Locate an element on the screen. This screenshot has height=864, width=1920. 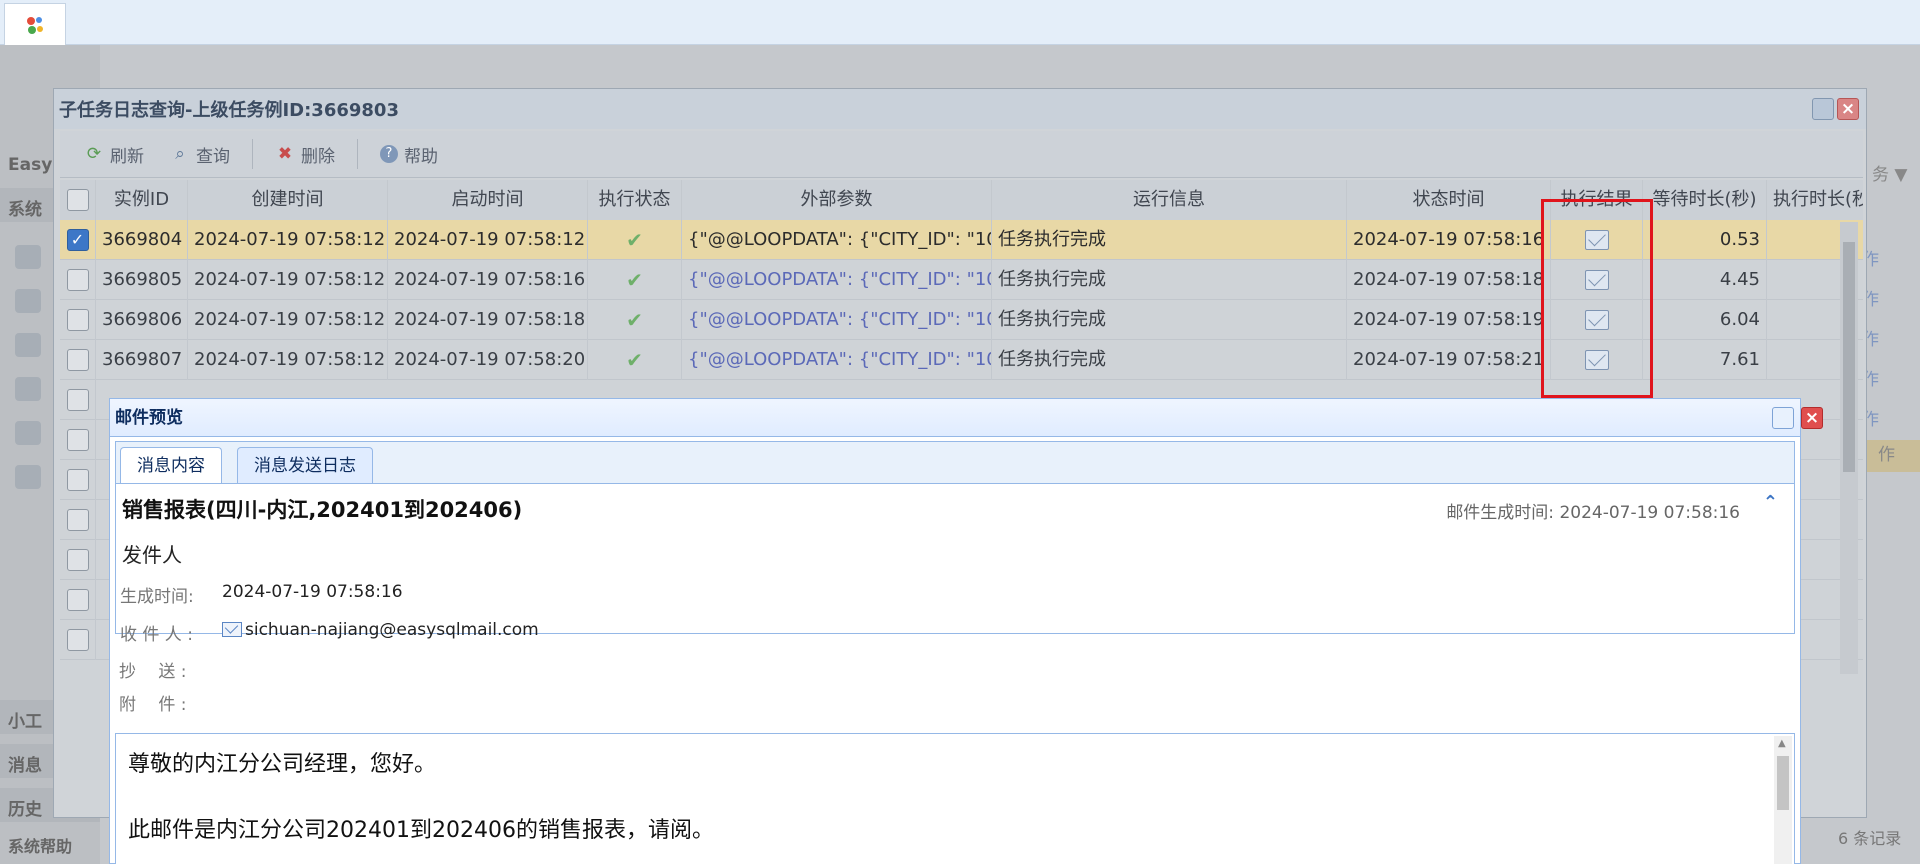
recipient-label: 收 件 人 : is located at coordinates (156, 635).